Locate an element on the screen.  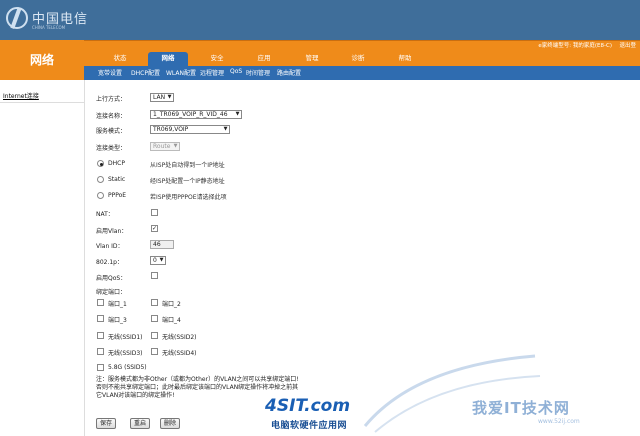
note-line-3: 它VLAN对该端口的绑定操作! is located at coordinates (135, 395).